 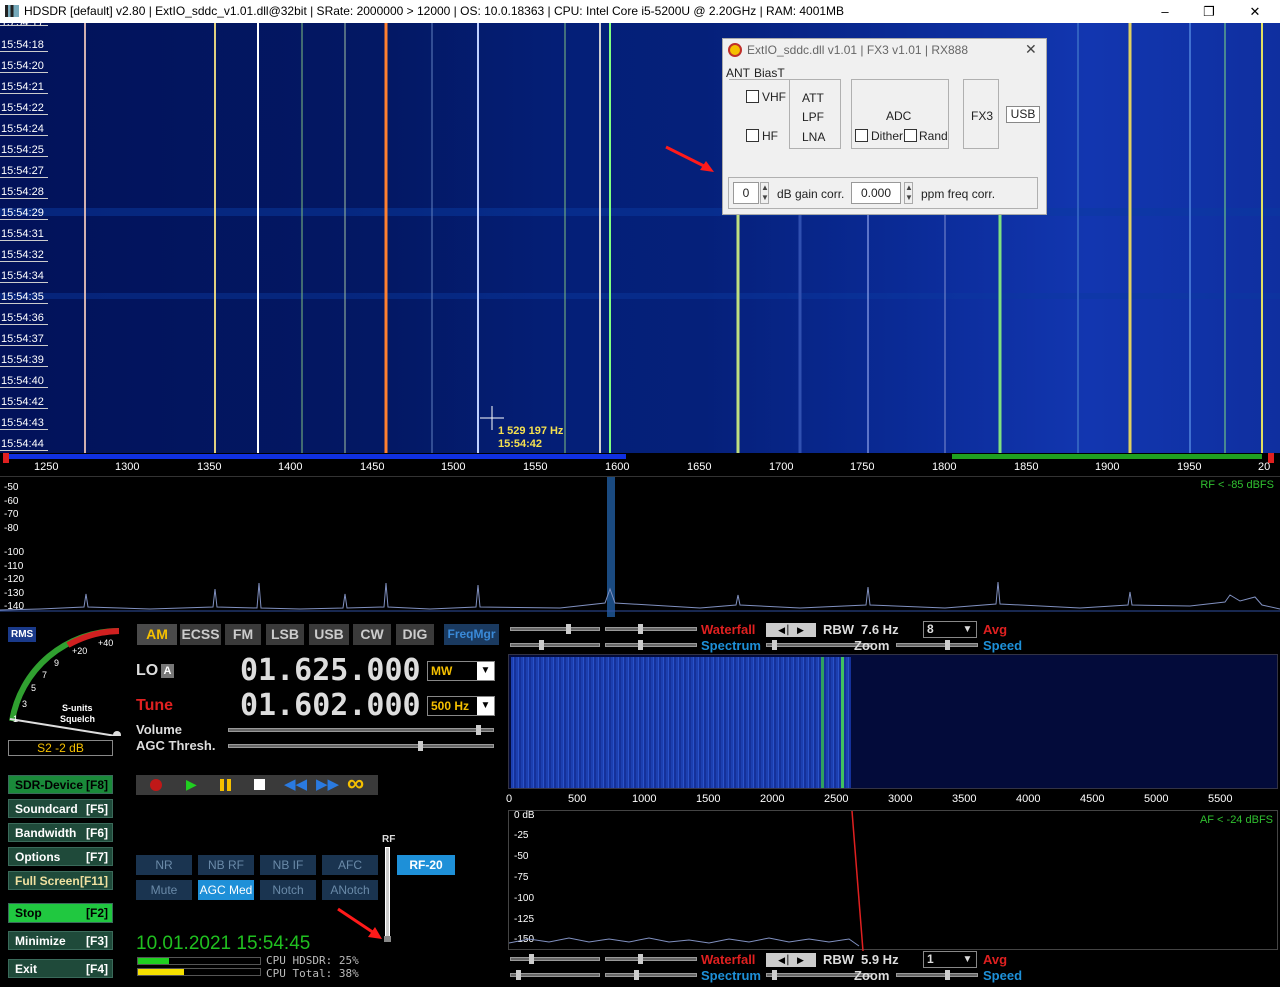 I want to click on volume-slider, so click(x=361, y=730).